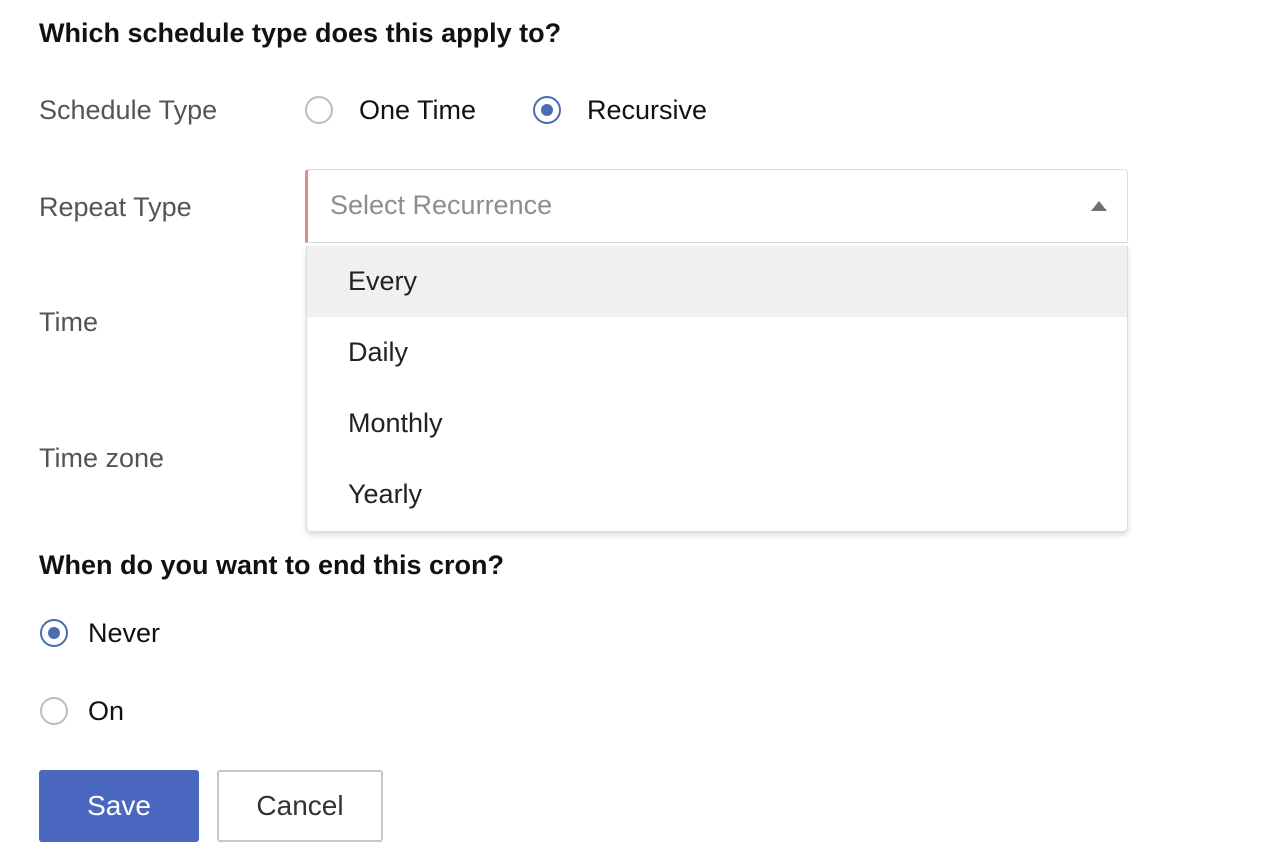  What do you see at coordinates (418, 110) in the screenshot?
I see `radio-one-time-label: One Time` at bounding box center [418, 110].